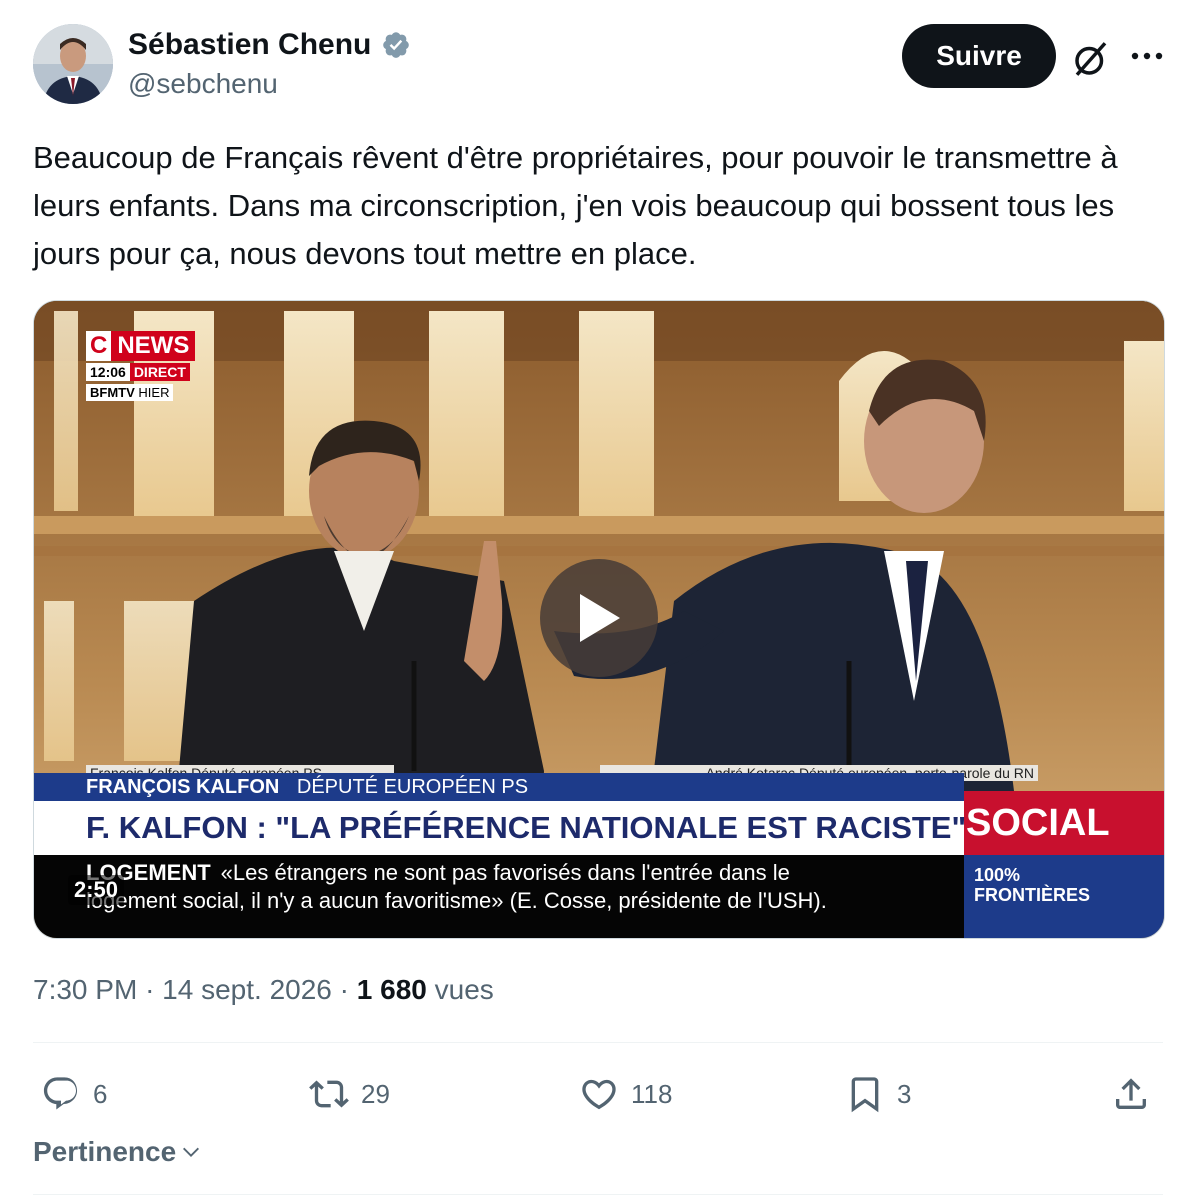 The height and width of the screenshot is (1198, 1196). I want to click on repost-count: 29, so click(375, 1093).